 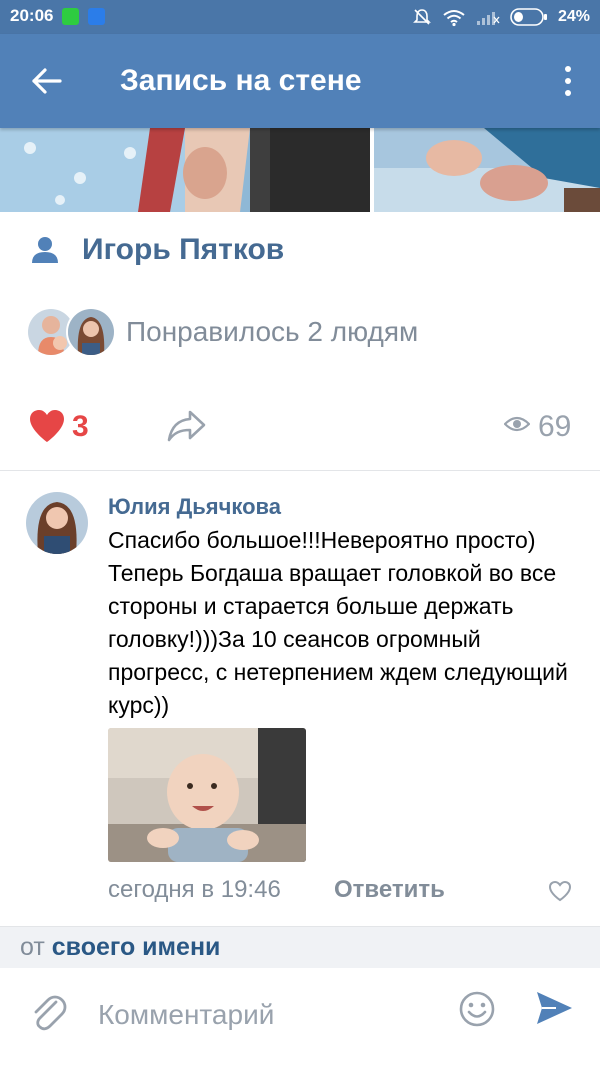 I want to click on battery-icon, so click(x=528, y=17).